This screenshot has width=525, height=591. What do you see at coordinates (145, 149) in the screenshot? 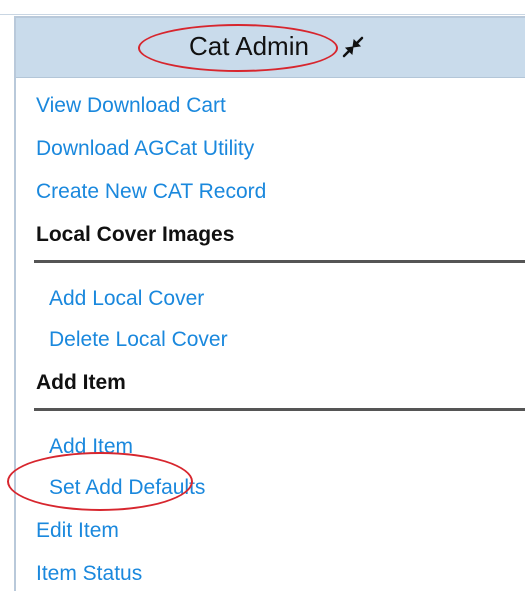
I see `download-agcat-utility-link: Download AGCat Utility` at bounding box center [145, 149].